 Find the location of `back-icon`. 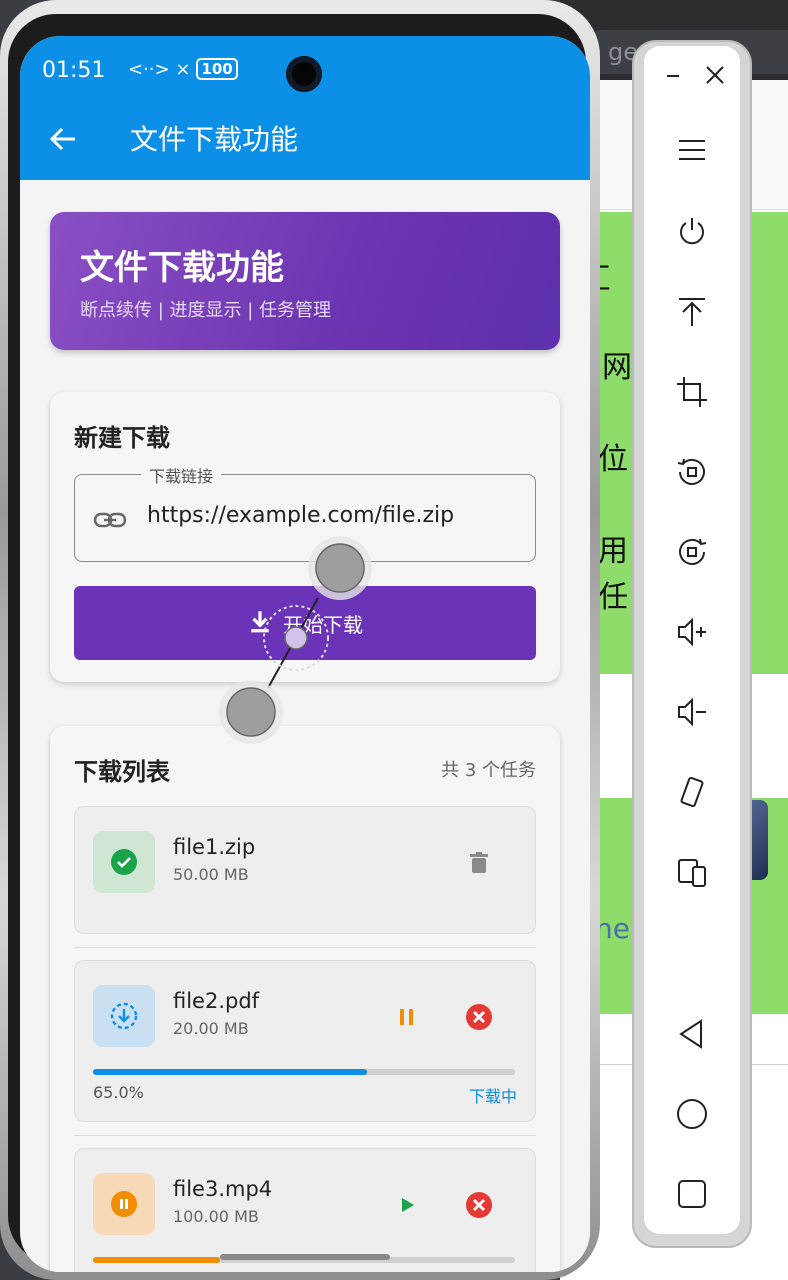

back-icon is located at coordinates (692, 1034).